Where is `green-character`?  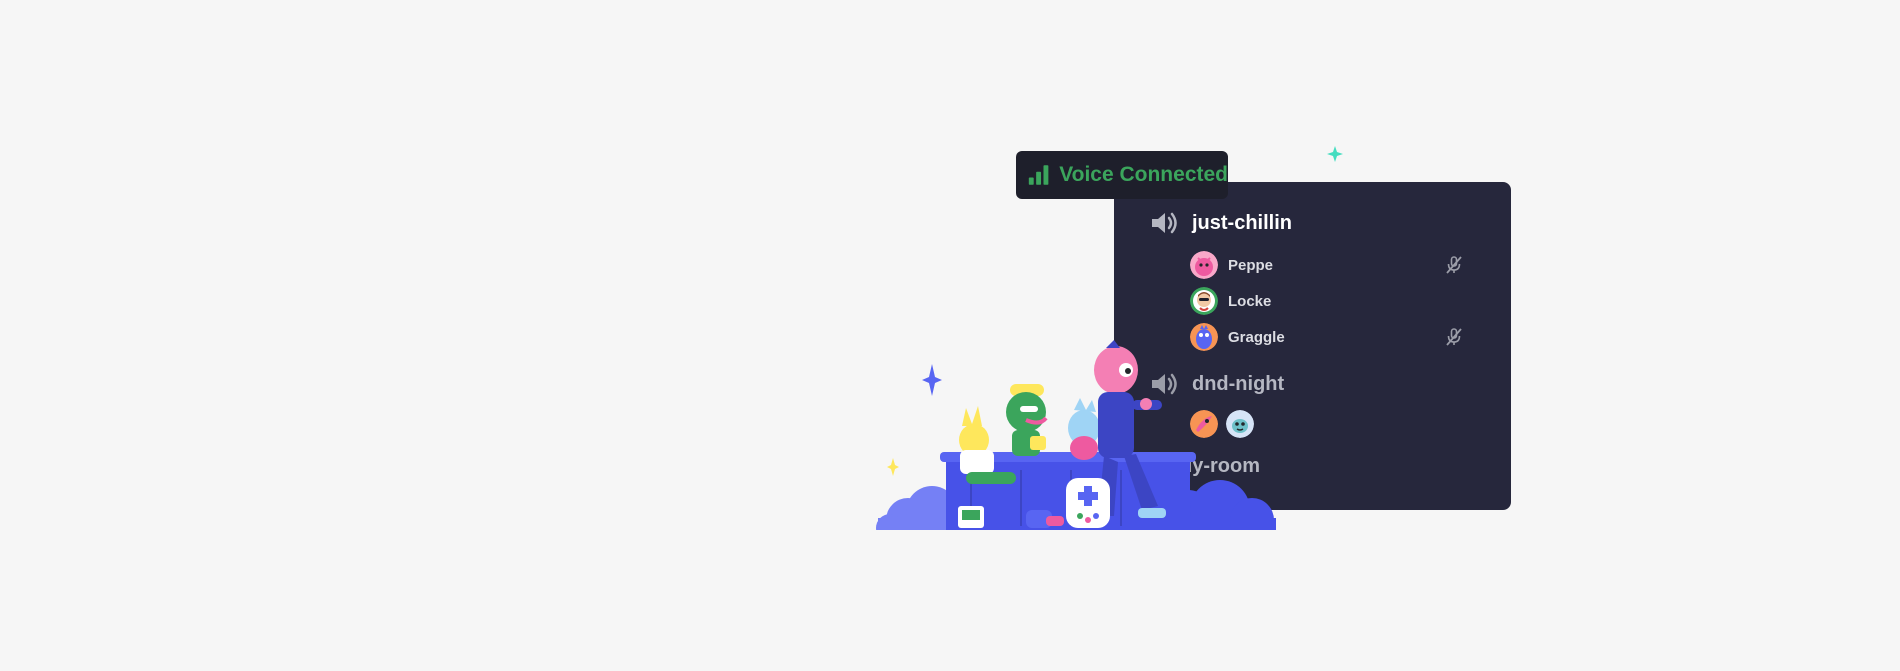 green-character is located at coordinates (1027, 420).